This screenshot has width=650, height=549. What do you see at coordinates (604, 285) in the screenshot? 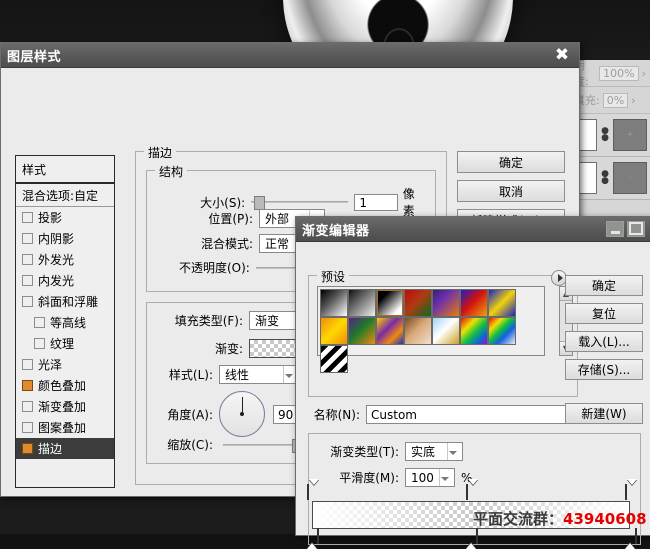
I see `gradient-ok-button: 确定` at bounding box center [604, 285].